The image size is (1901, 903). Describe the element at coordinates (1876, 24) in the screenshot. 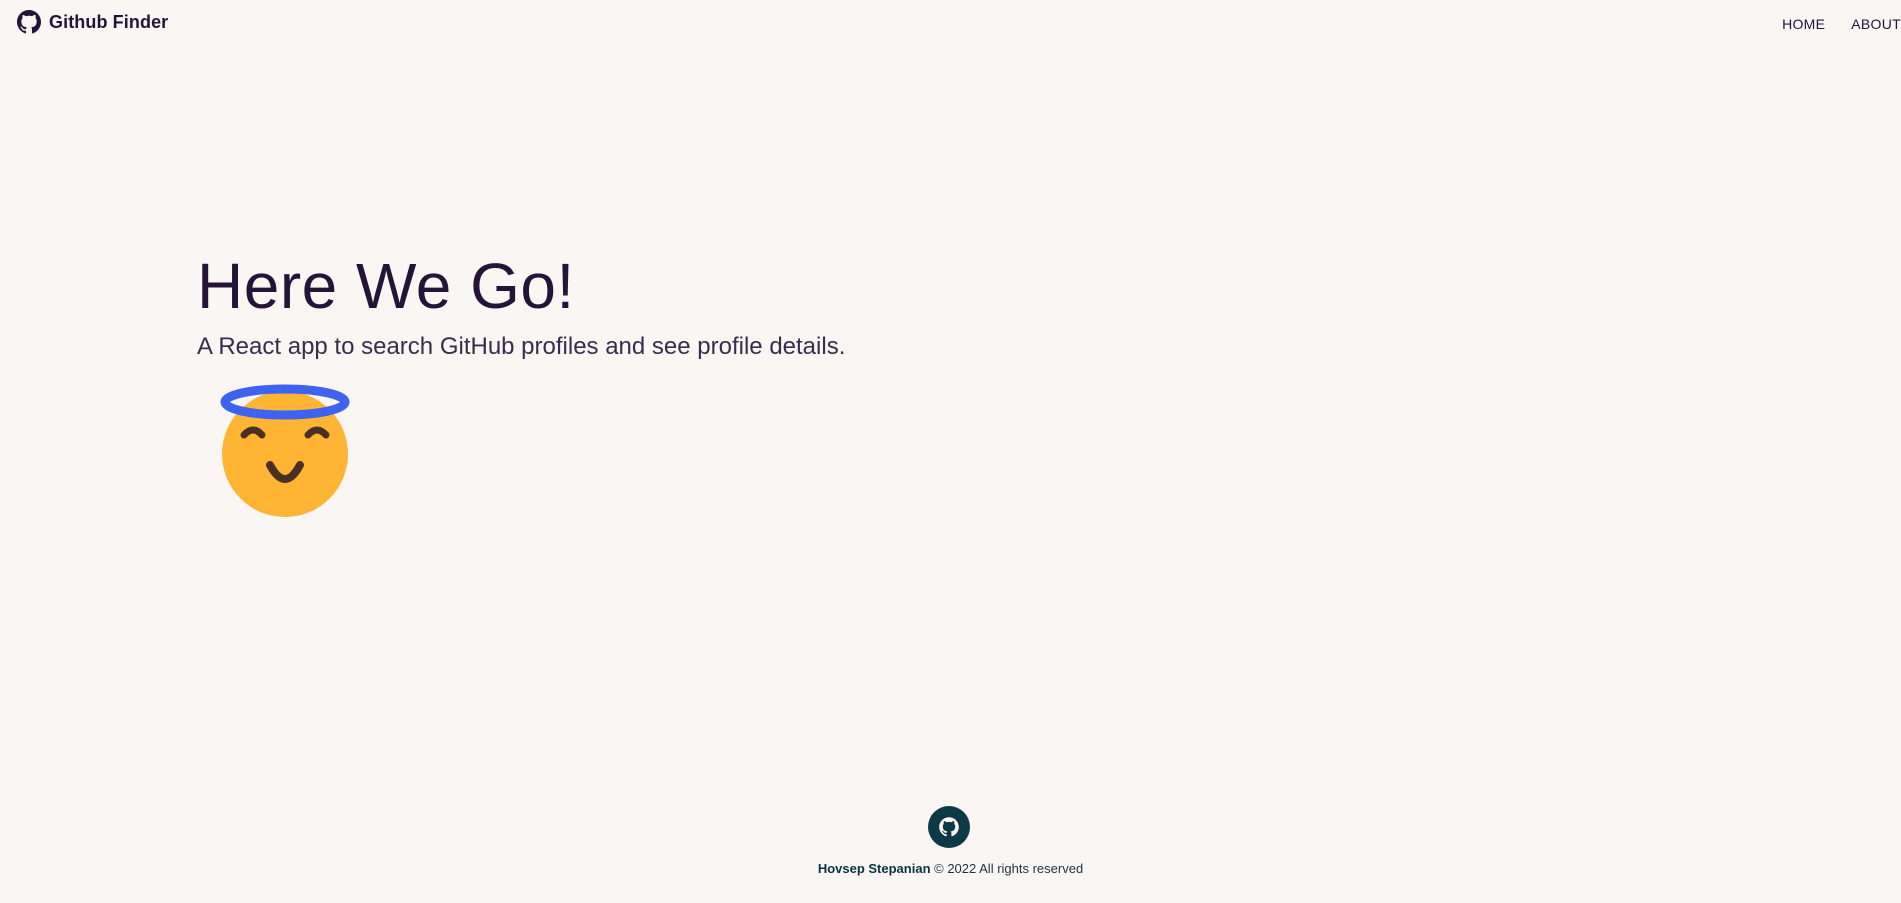

I see `nav-link-about: ABOUT` at that location.